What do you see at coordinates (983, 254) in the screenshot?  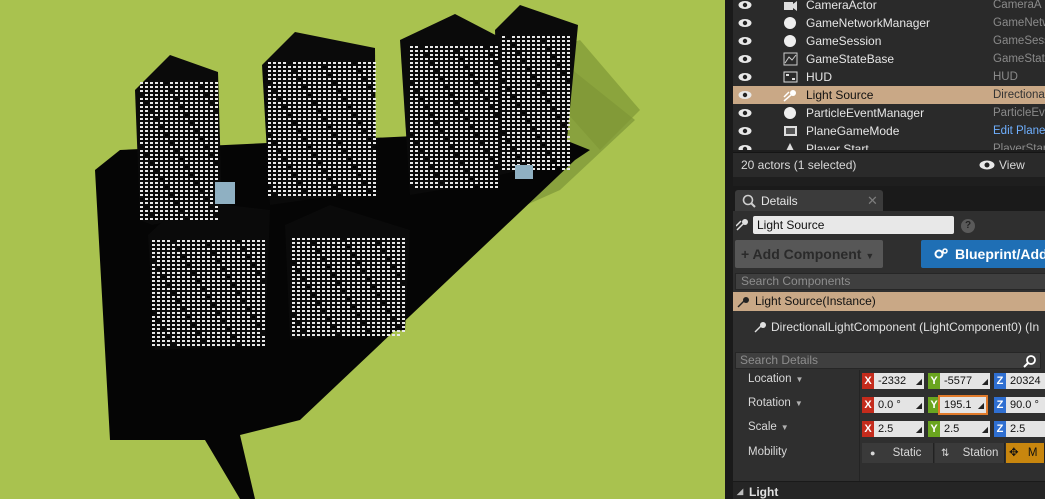 I see `blueprint-add-script-button: Blueprint/Add` at bounding box center [983, 254].